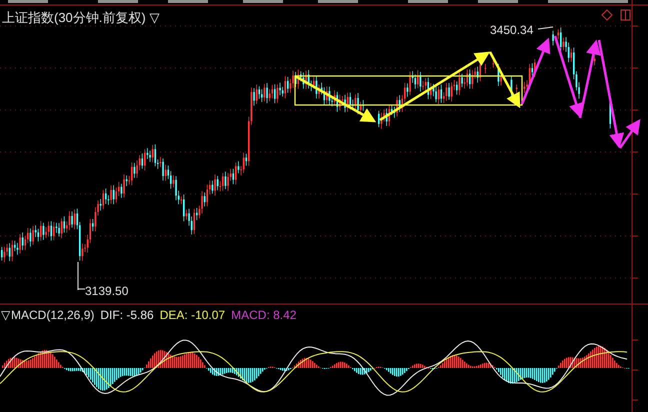 This screenshot has width=648, height=412. I want to click on low-price-label: 3139.50, so click(106, 291).